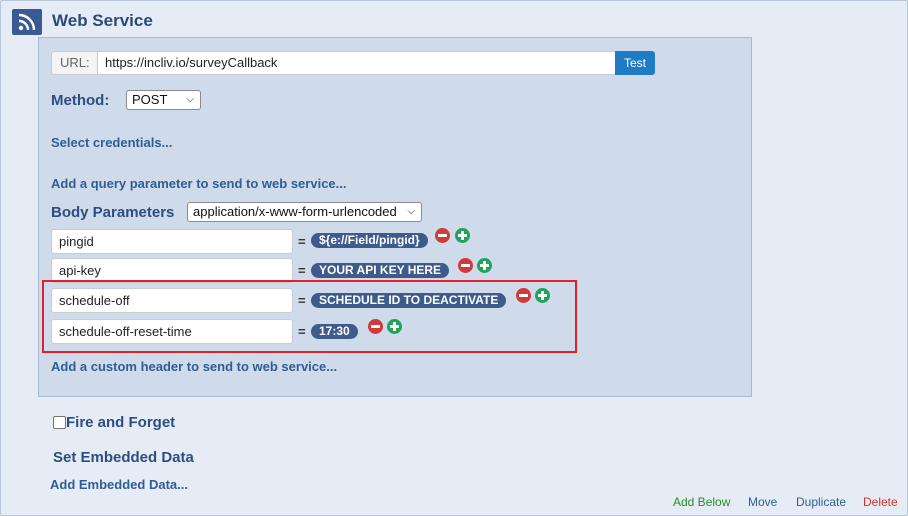 This screenshot has height=516, width=908. I want to click on content-type-select: application/x-www-form-urlencoded ⌵, so click(304, 212).